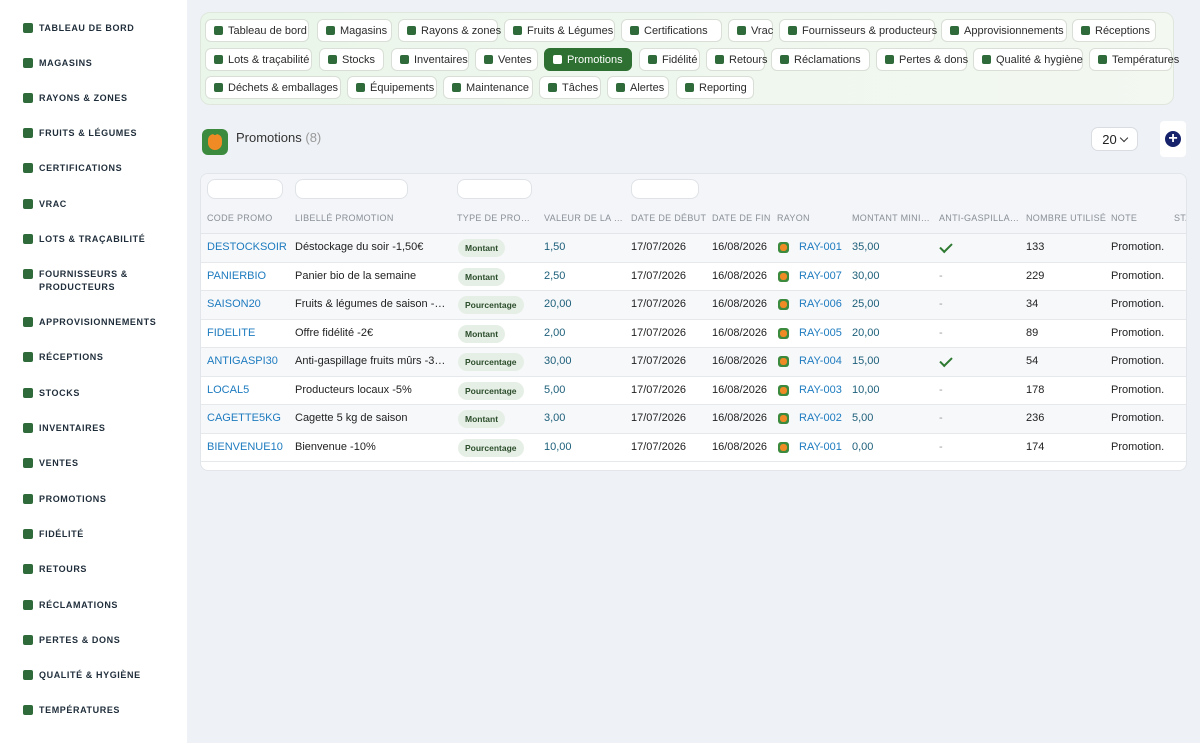  I want to click on tab: Maintenance, so click(488, 87).